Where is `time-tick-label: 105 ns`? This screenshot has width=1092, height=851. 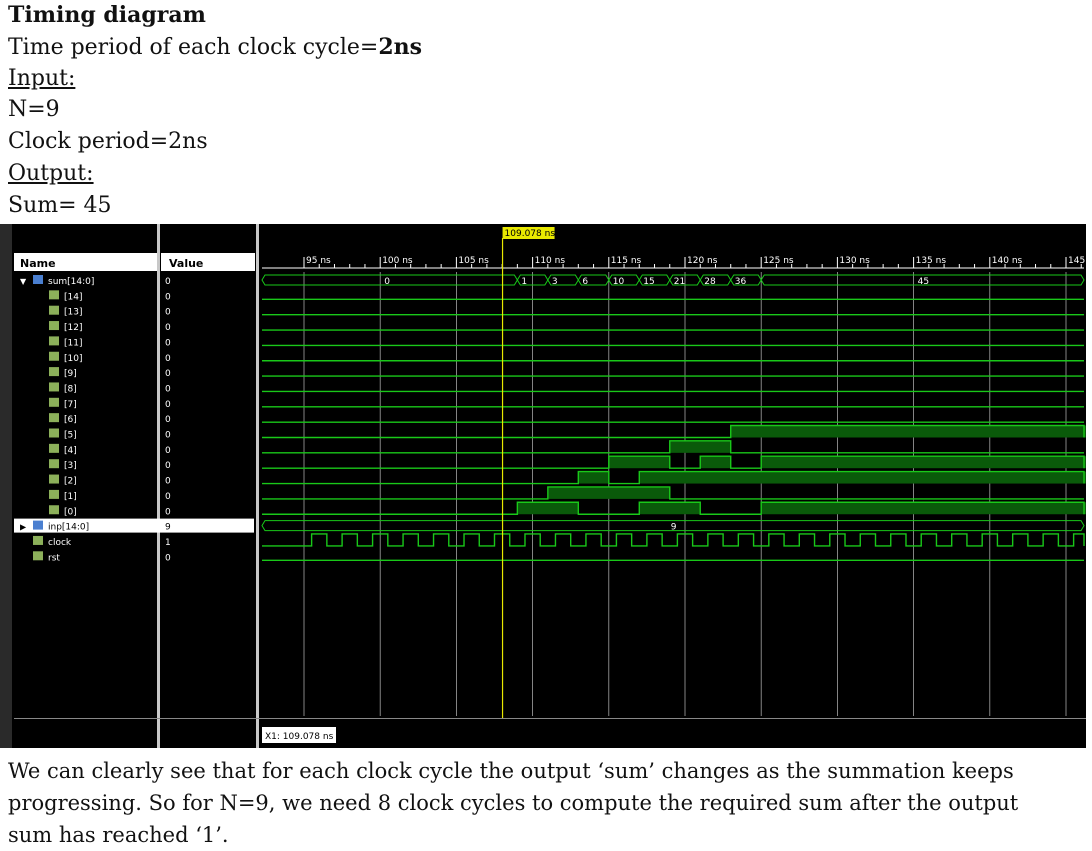 time-tick-label: 105 ns is located at coordinates (473, 261).